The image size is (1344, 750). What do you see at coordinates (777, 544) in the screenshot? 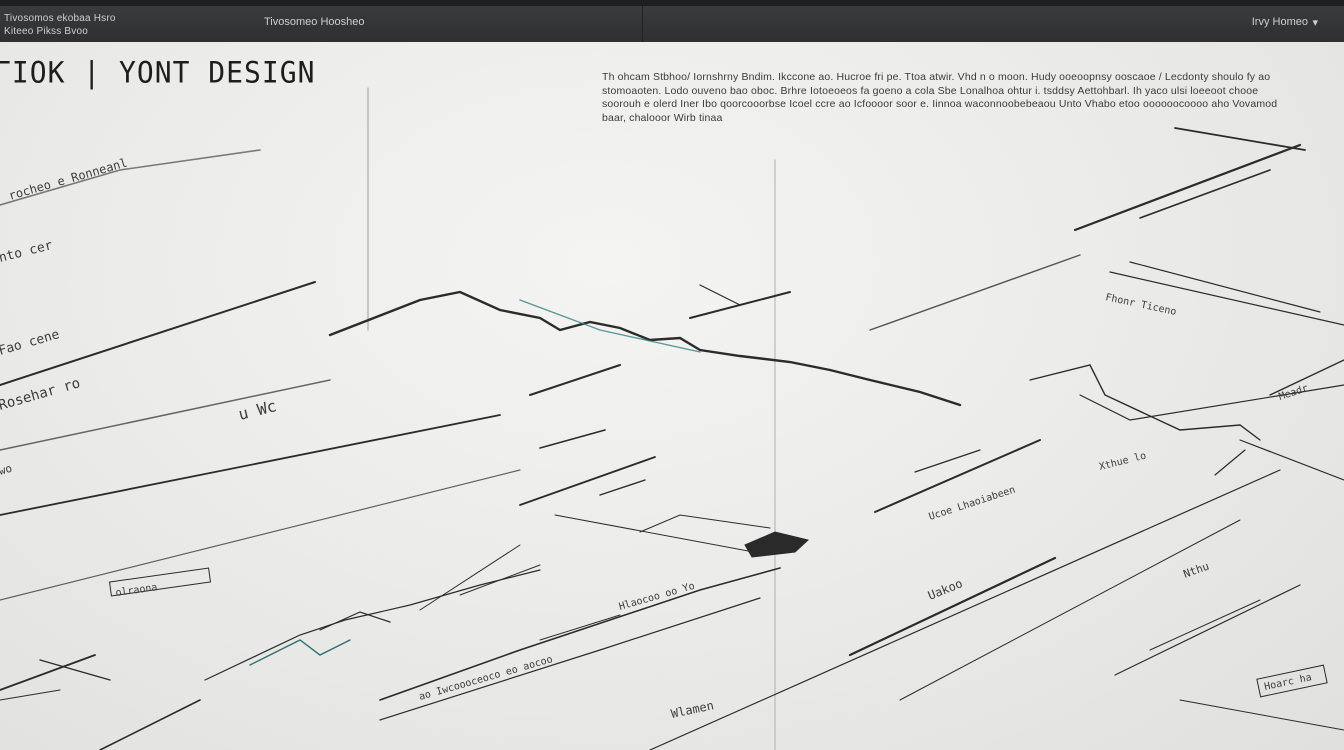
I see `sketch-solid-shape` at bounding box center [777, 544].